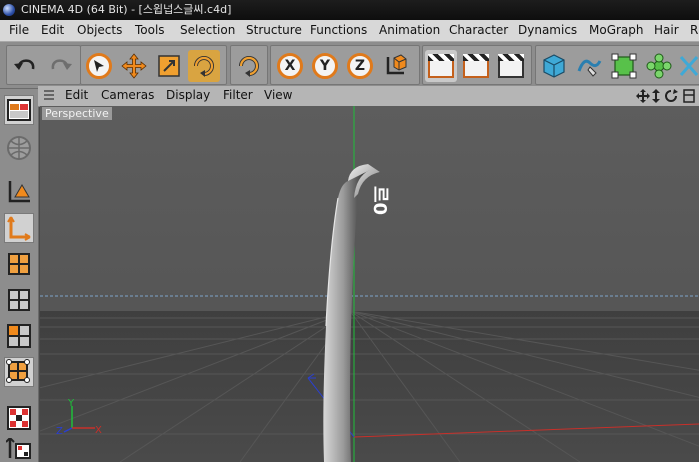 This screenshot has height=462, width=699. I want to click on polygons-mode-button, so click(19, 372).